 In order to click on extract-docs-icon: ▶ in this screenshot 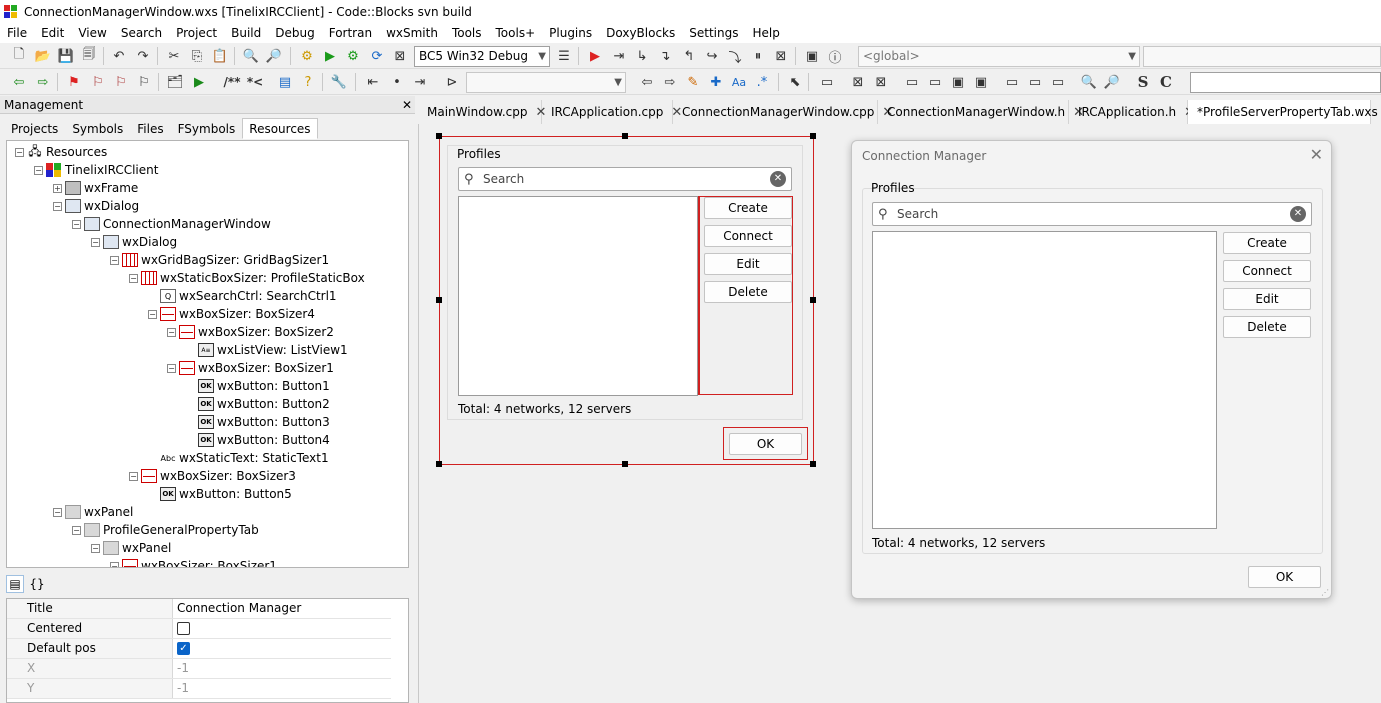, I will do `click(199, 82)`.